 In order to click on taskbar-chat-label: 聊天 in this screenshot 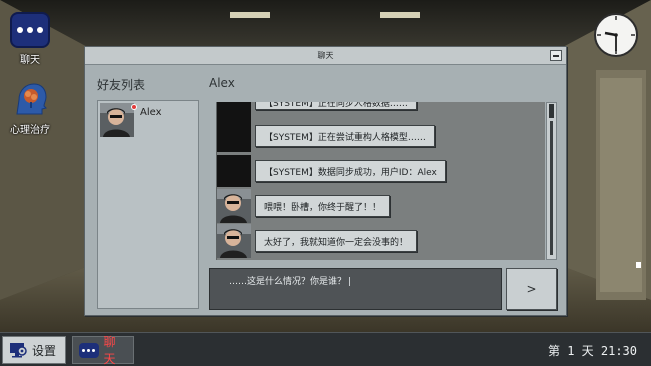, I will do `click(109, 350)`.